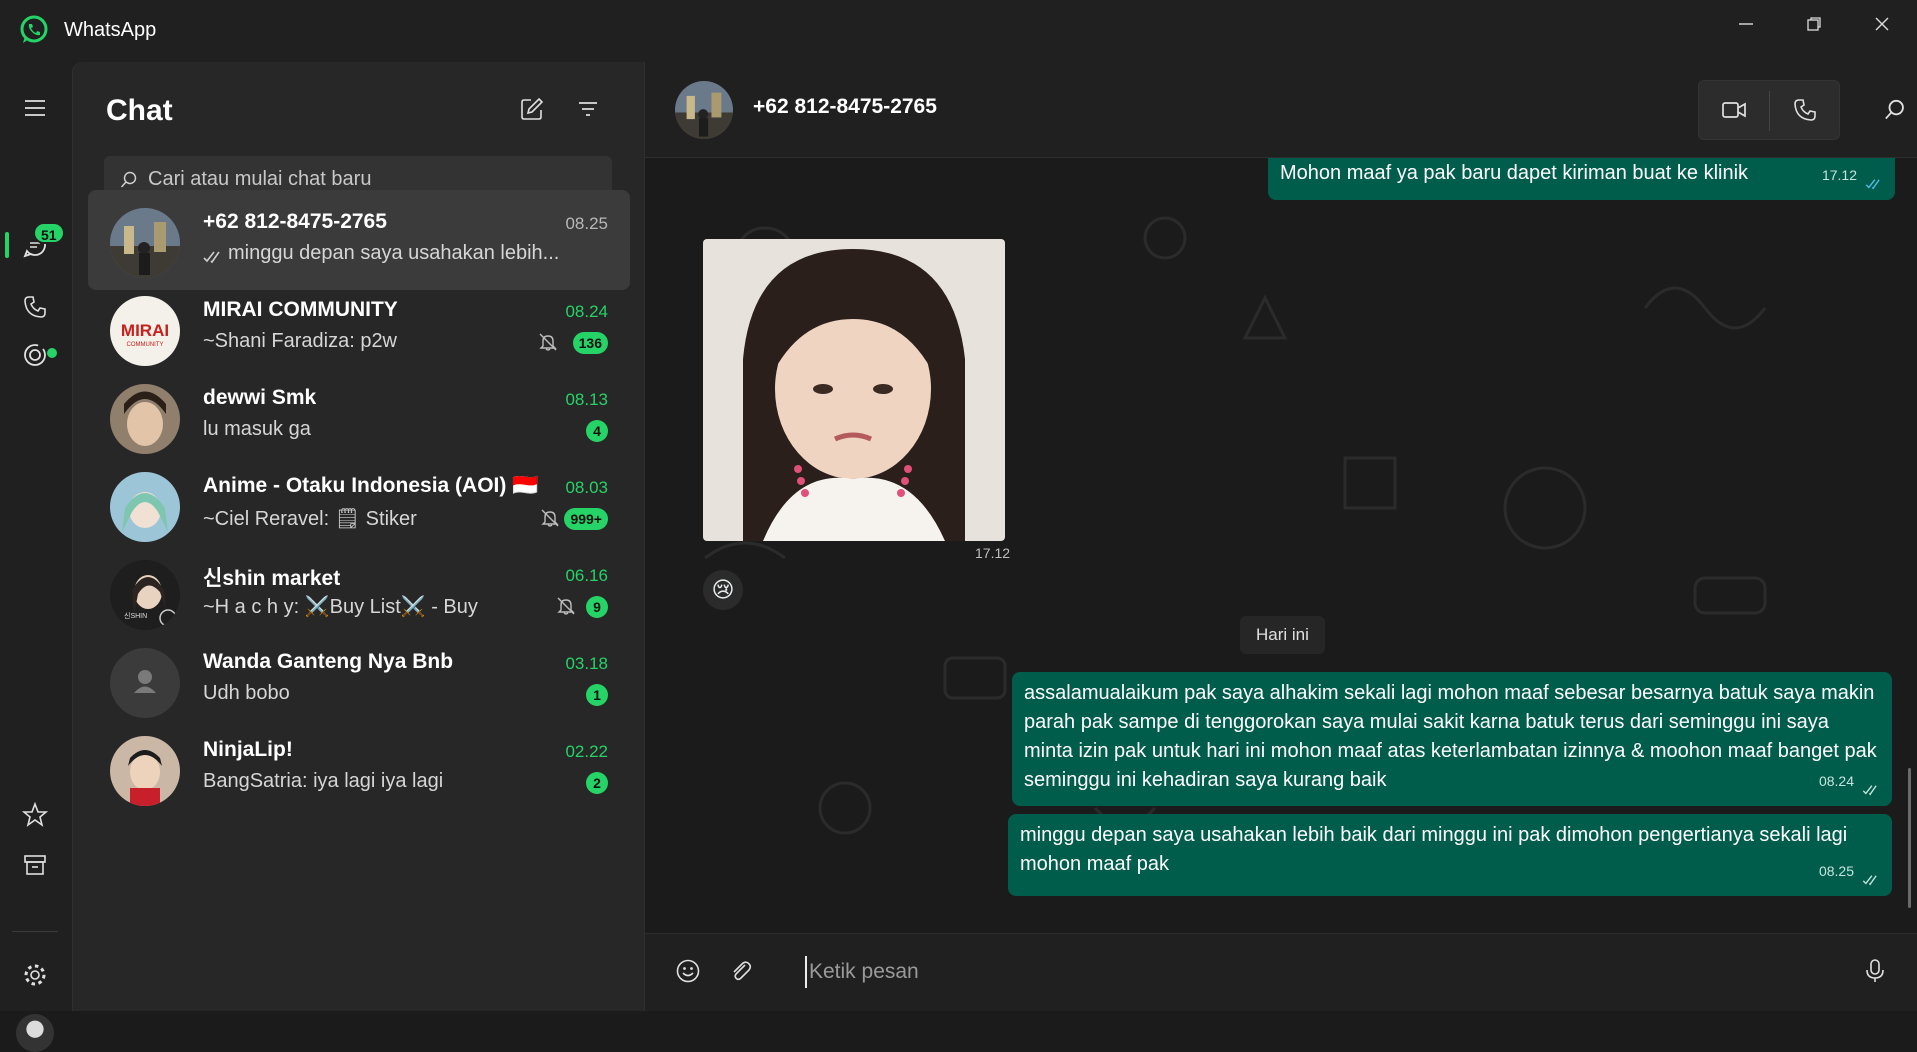 This screenshot has height=1052, width=1917. I want to click on default-user-icon, so click(145, 681).